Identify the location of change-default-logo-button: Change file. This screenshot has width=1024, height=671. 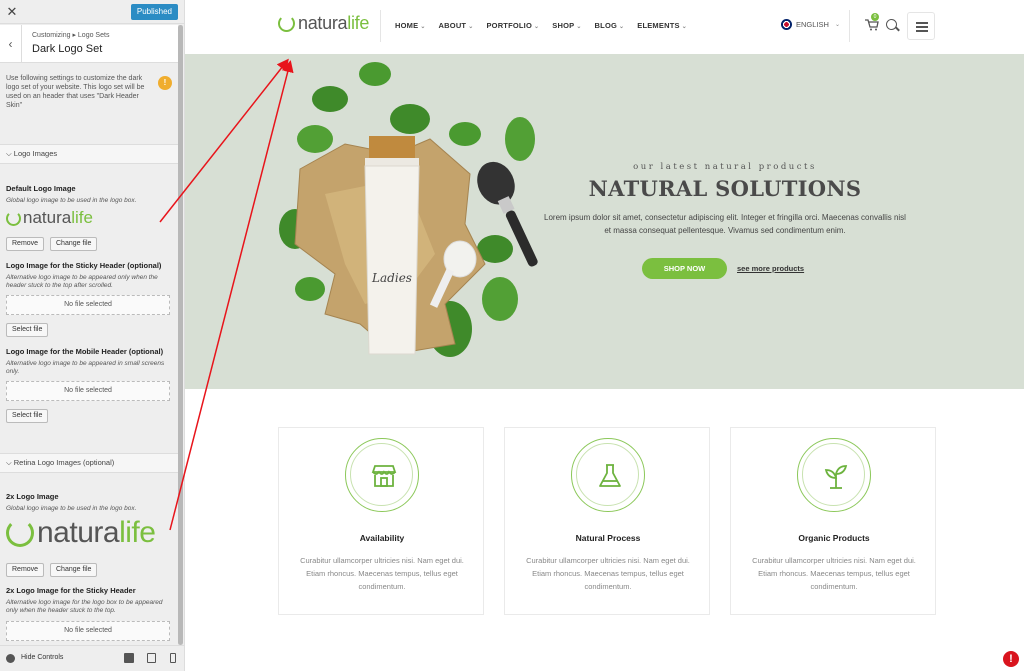
(74, 244).